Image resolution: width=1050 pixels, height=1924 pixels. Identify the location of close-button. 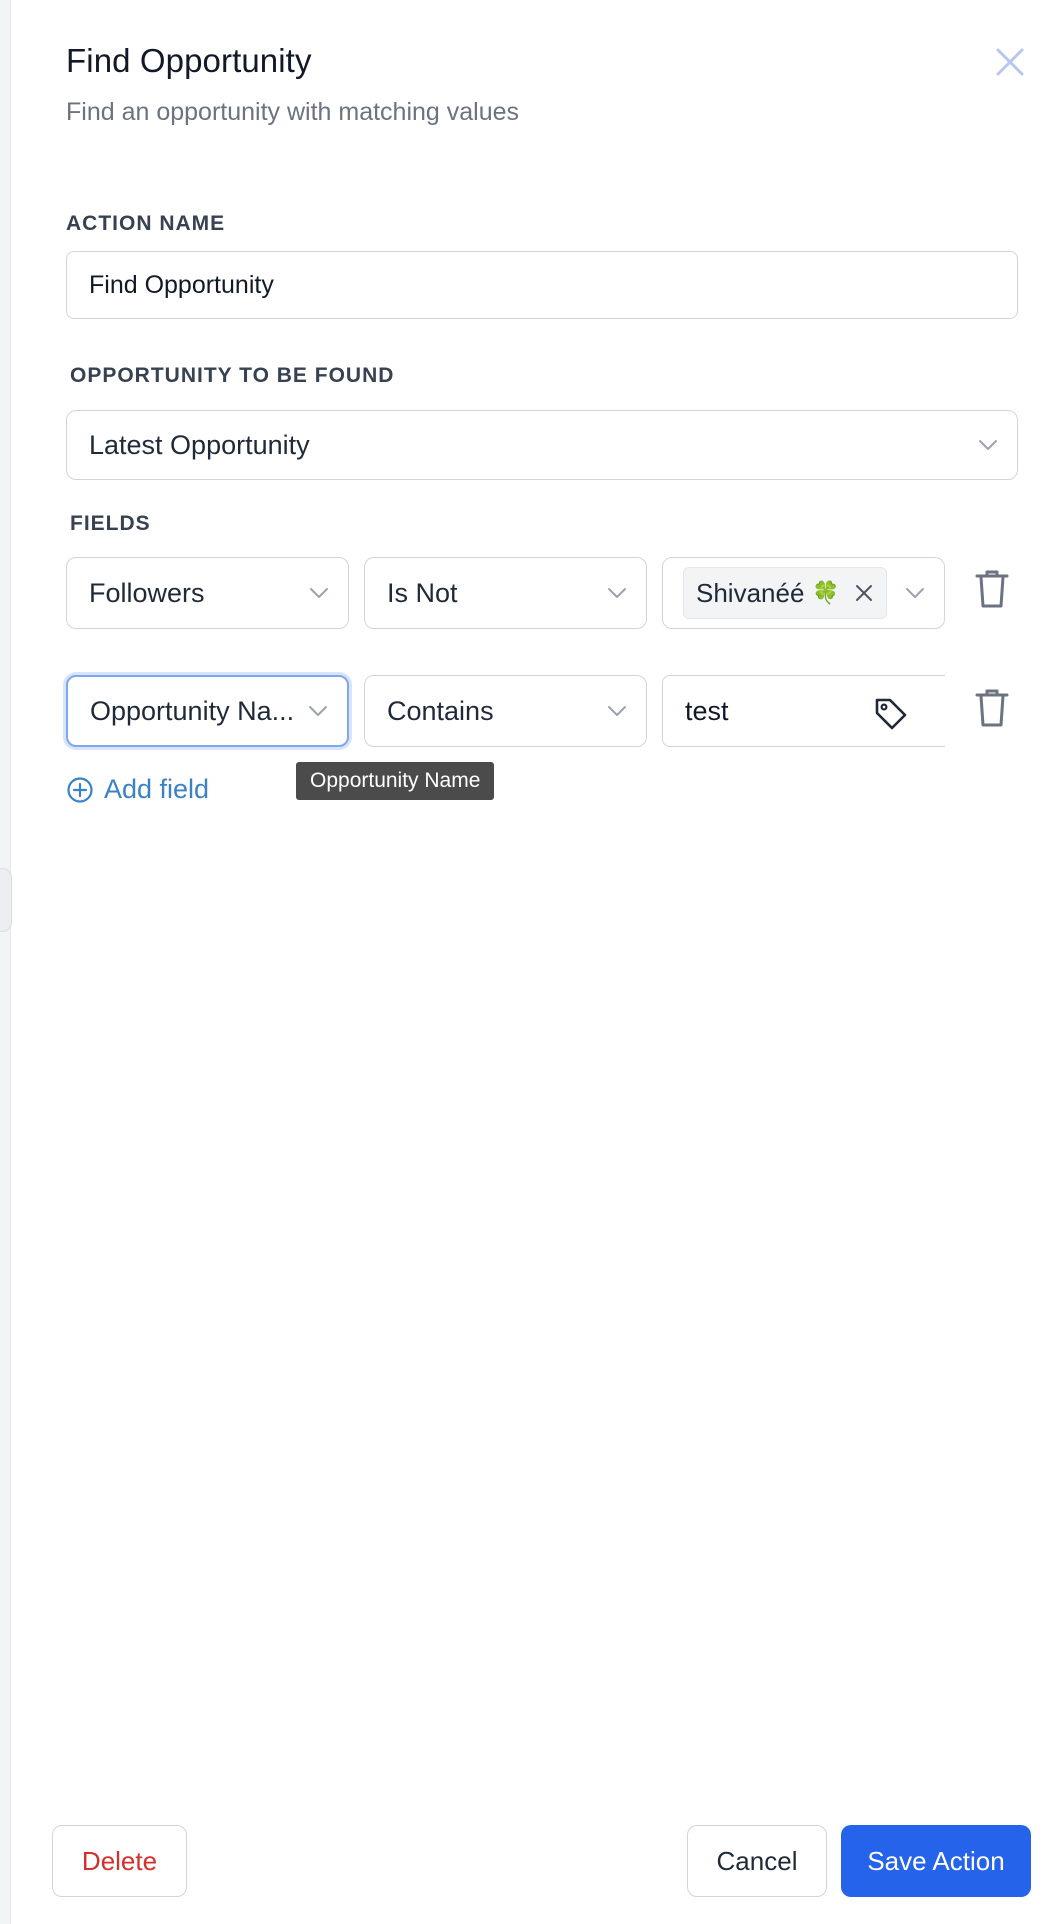
(1010, 62).